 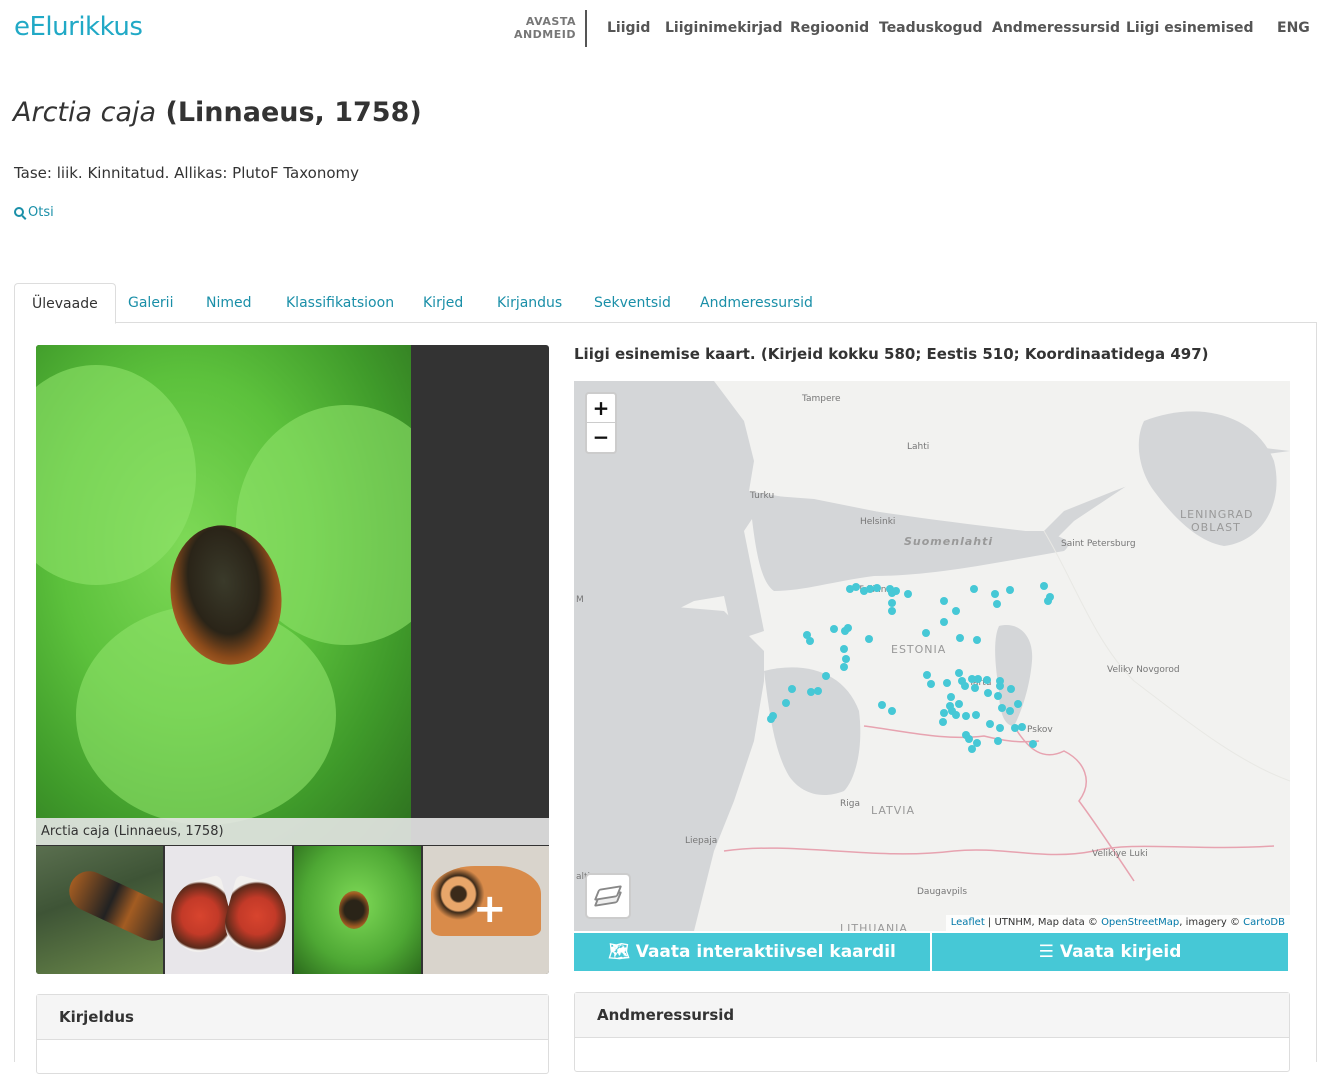 I want to click on tab-literature: Kirjandus, so click(x=529, y=303).